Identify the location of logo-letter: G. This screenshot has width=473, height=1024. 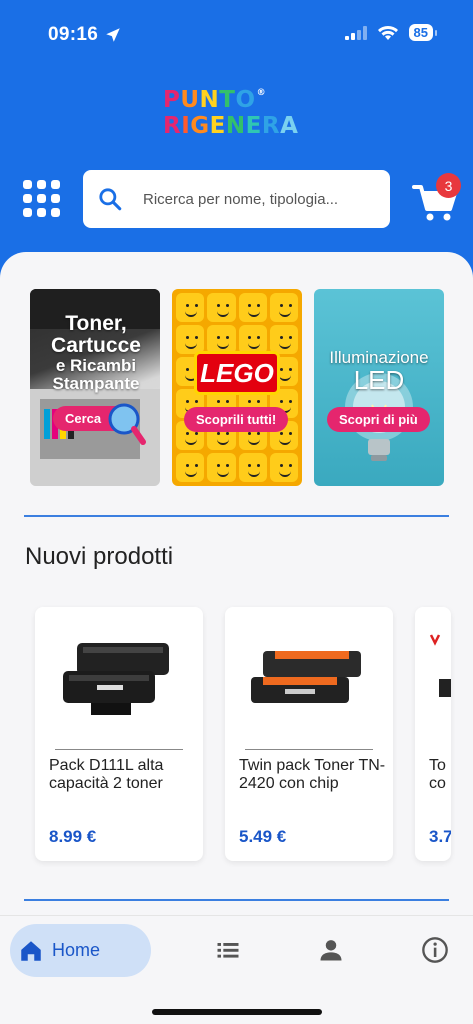
(200, 126).